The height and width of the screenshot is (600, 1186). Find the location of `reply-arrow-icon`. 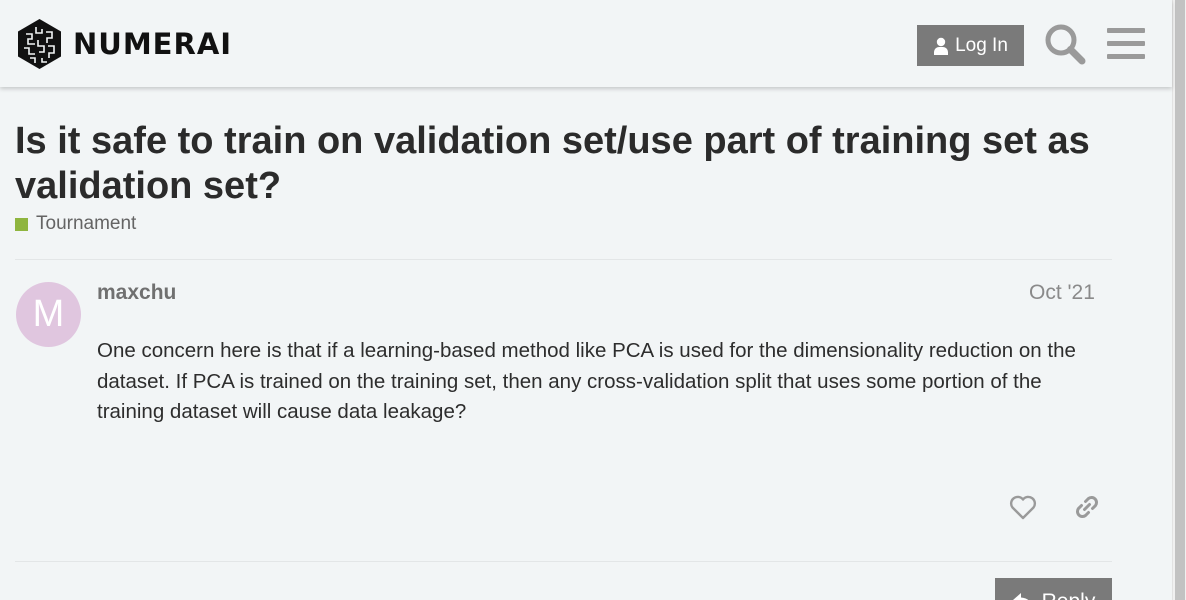

reply-arrow-icon is located at coordinates (1020, 596).